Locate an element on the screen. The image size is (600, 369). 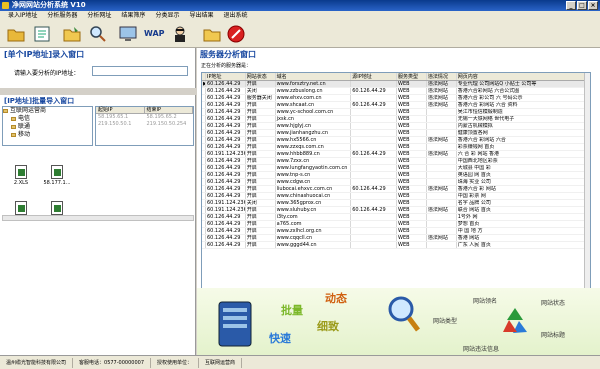
menu-classify: 分类显示 is located at coordinates (167, 16).